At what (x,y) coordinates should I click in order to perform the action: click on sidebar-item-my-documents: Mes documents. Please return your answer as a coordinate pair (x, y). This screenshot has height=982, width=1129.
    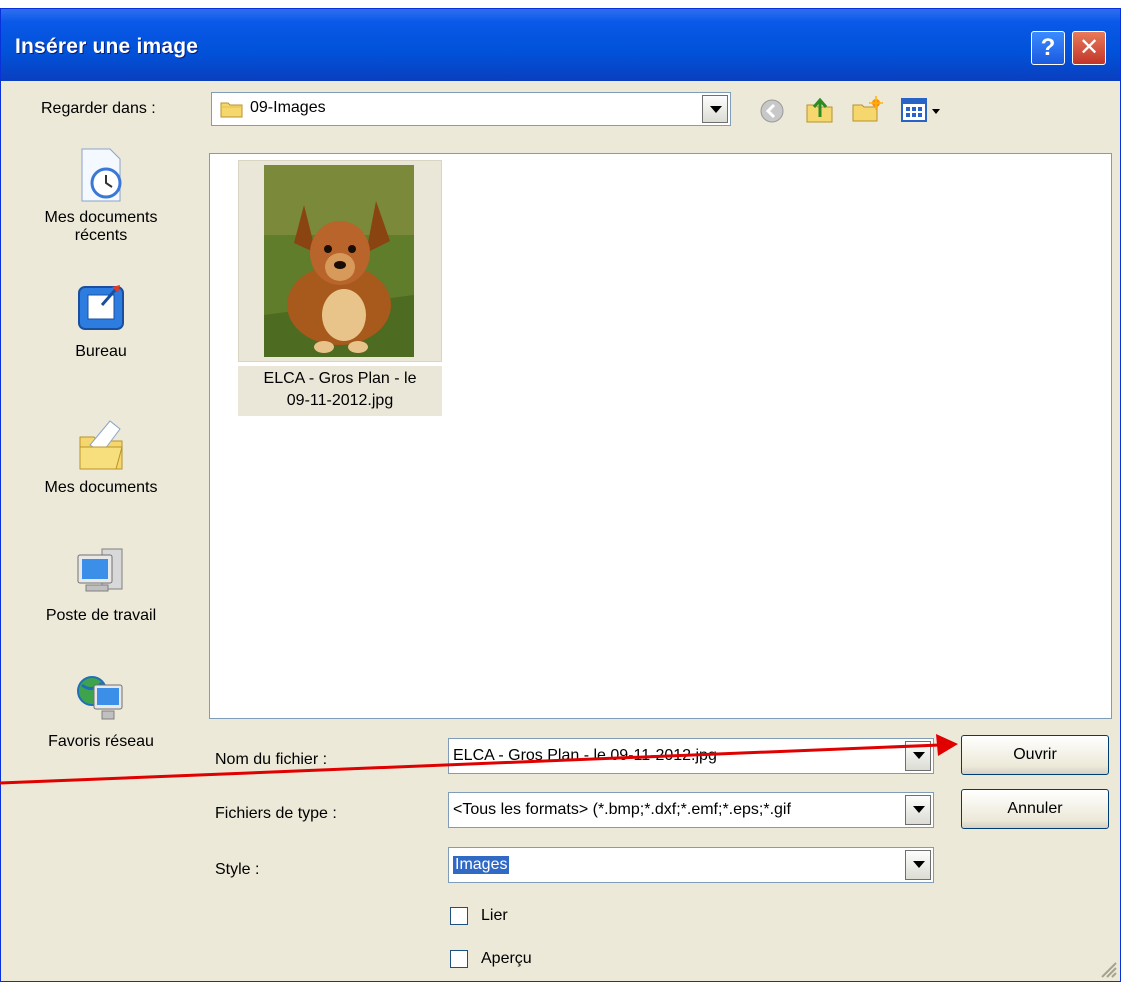
    Looking at the image, I should click on (101, 457).